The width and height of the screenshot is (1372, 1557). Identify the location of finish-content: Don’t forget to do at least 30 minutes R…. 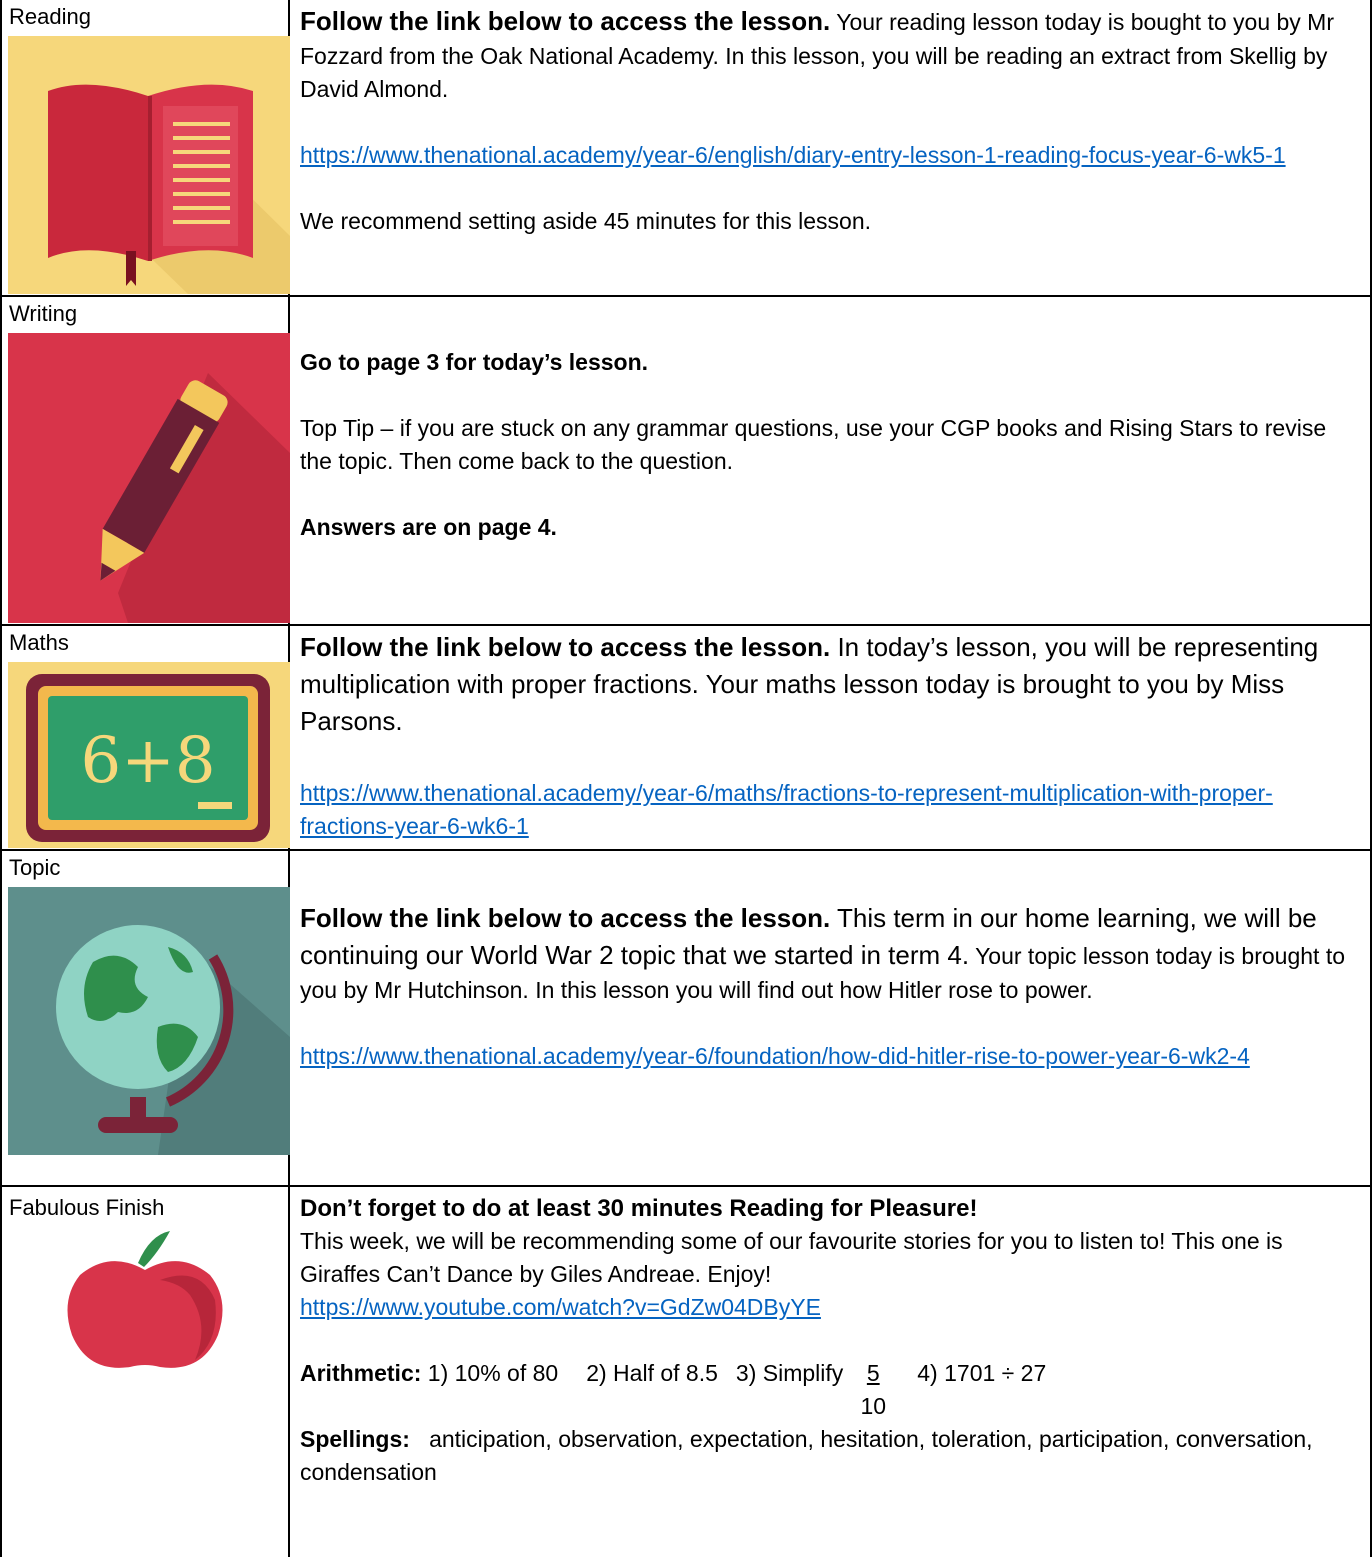
(830, 1340).